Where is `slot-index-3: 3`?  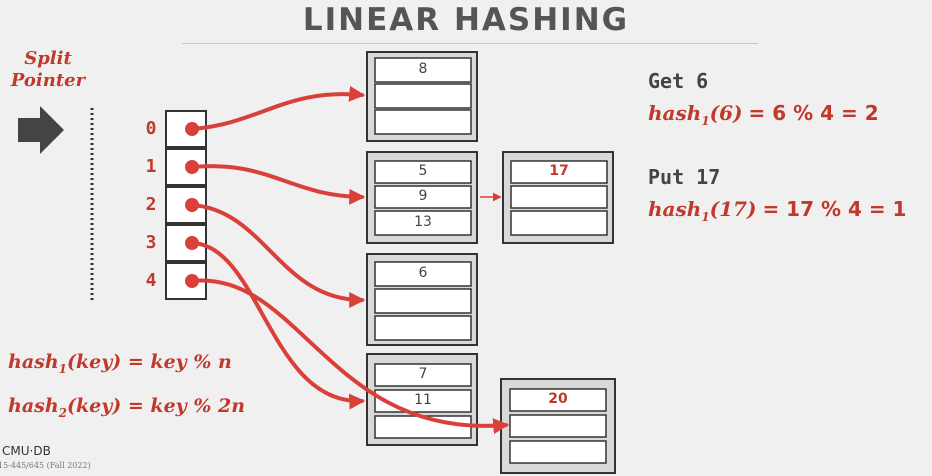 slot-index-3: 3 is located at coordinates (151, 242).